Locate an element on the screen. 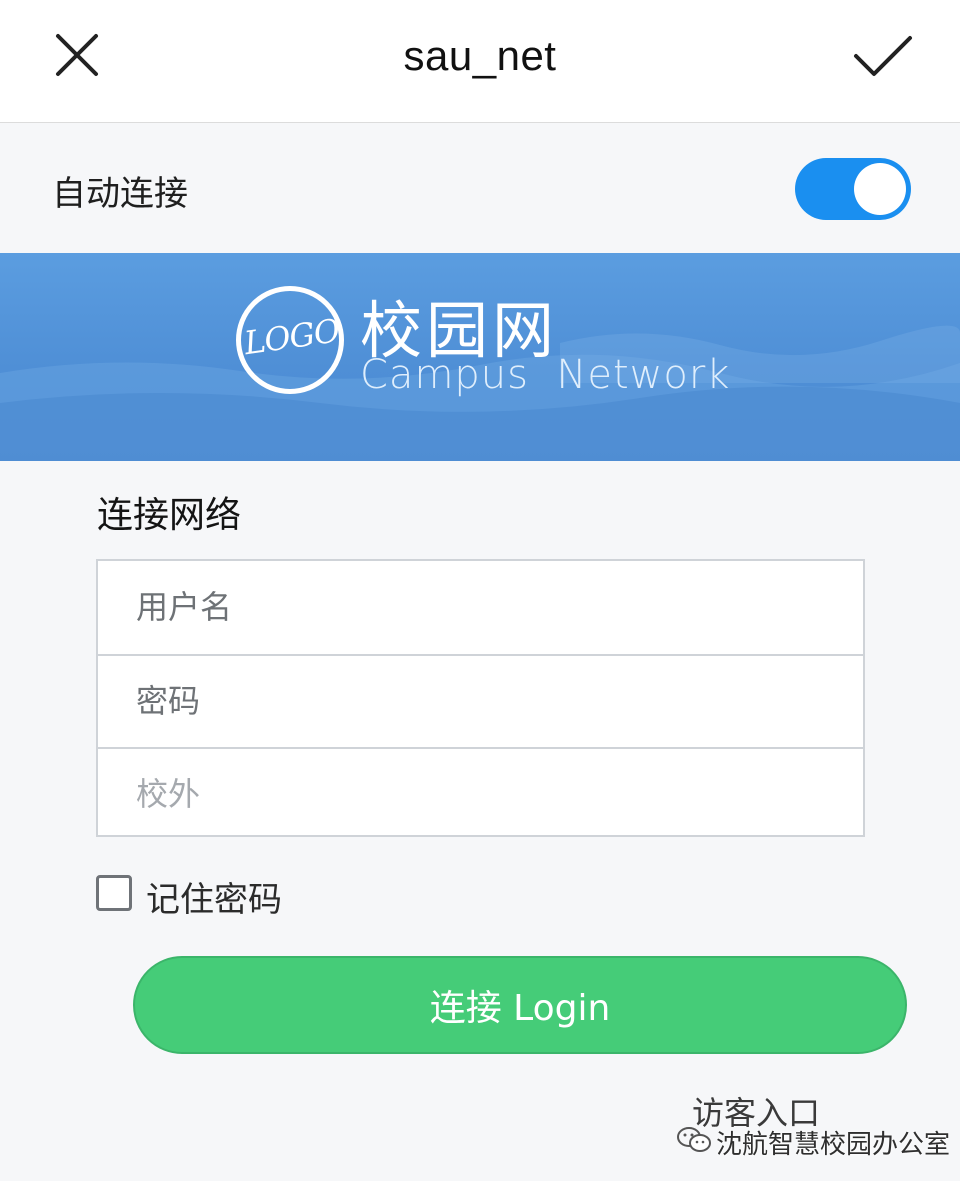  auto-connect-toggle is located at coordinates (853, 189).